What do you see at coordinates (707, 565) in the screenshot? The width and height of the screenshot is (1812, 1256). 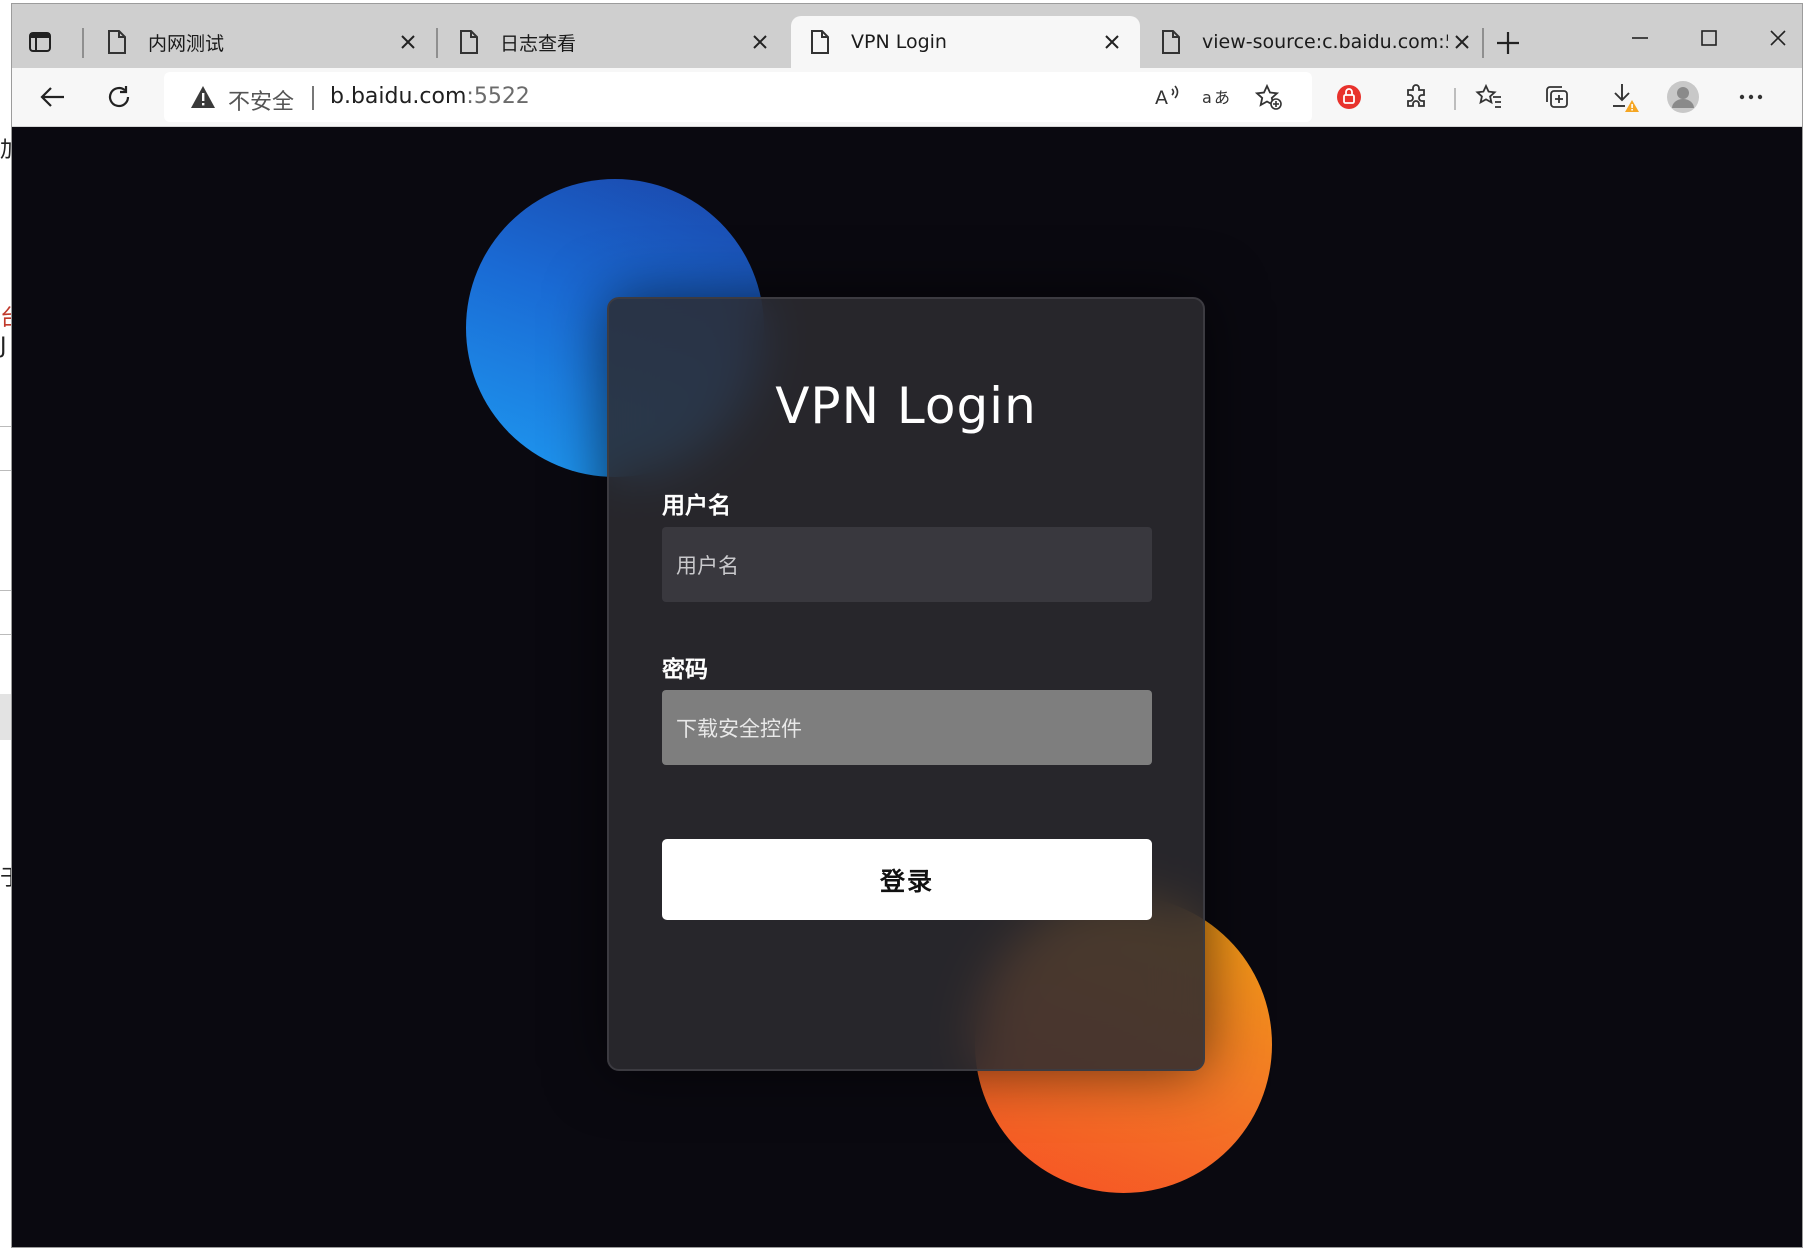 I see `username-placeholder: 用户名` at bounding box center [707, 565].